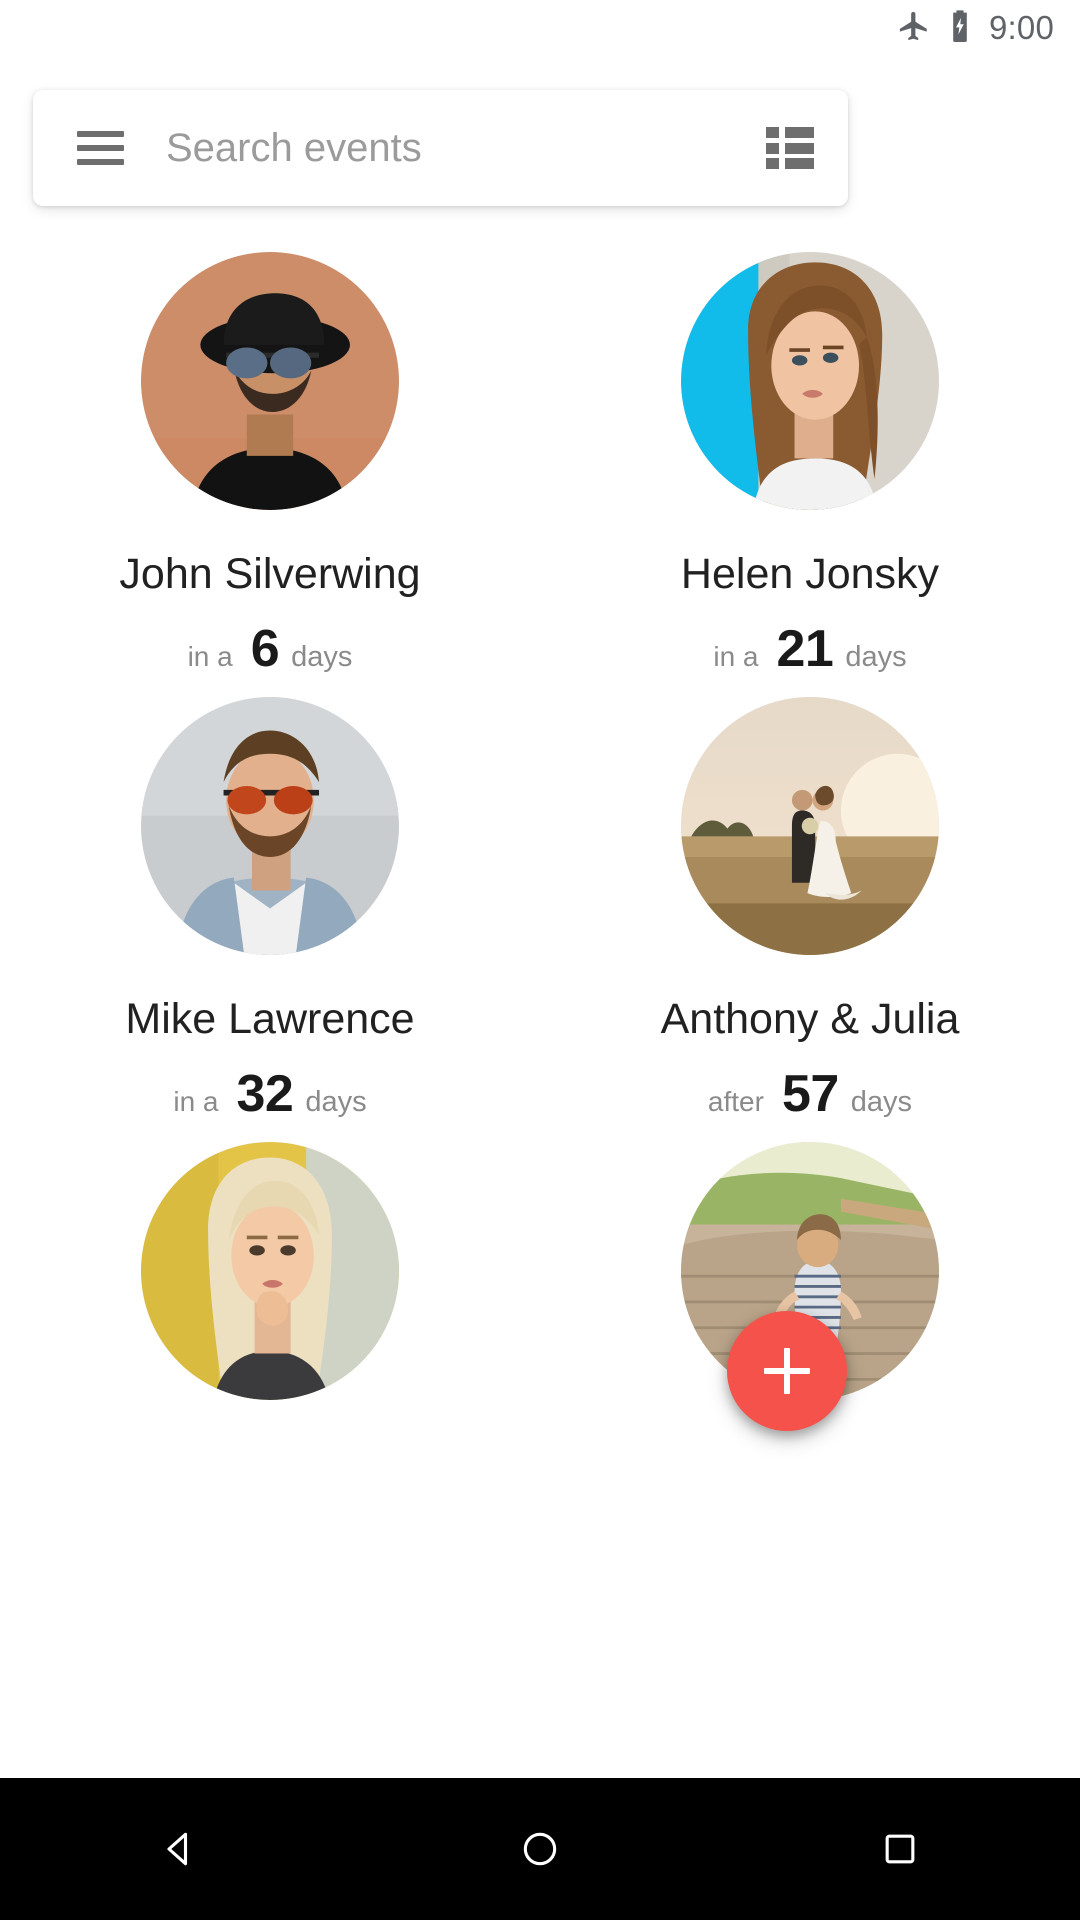 This screenshot has width=1080, height=1920. What do you see at coordinates (960, 28) in the screenshot?
I see `battery-charging-icon` at bounding box center [960, 28].